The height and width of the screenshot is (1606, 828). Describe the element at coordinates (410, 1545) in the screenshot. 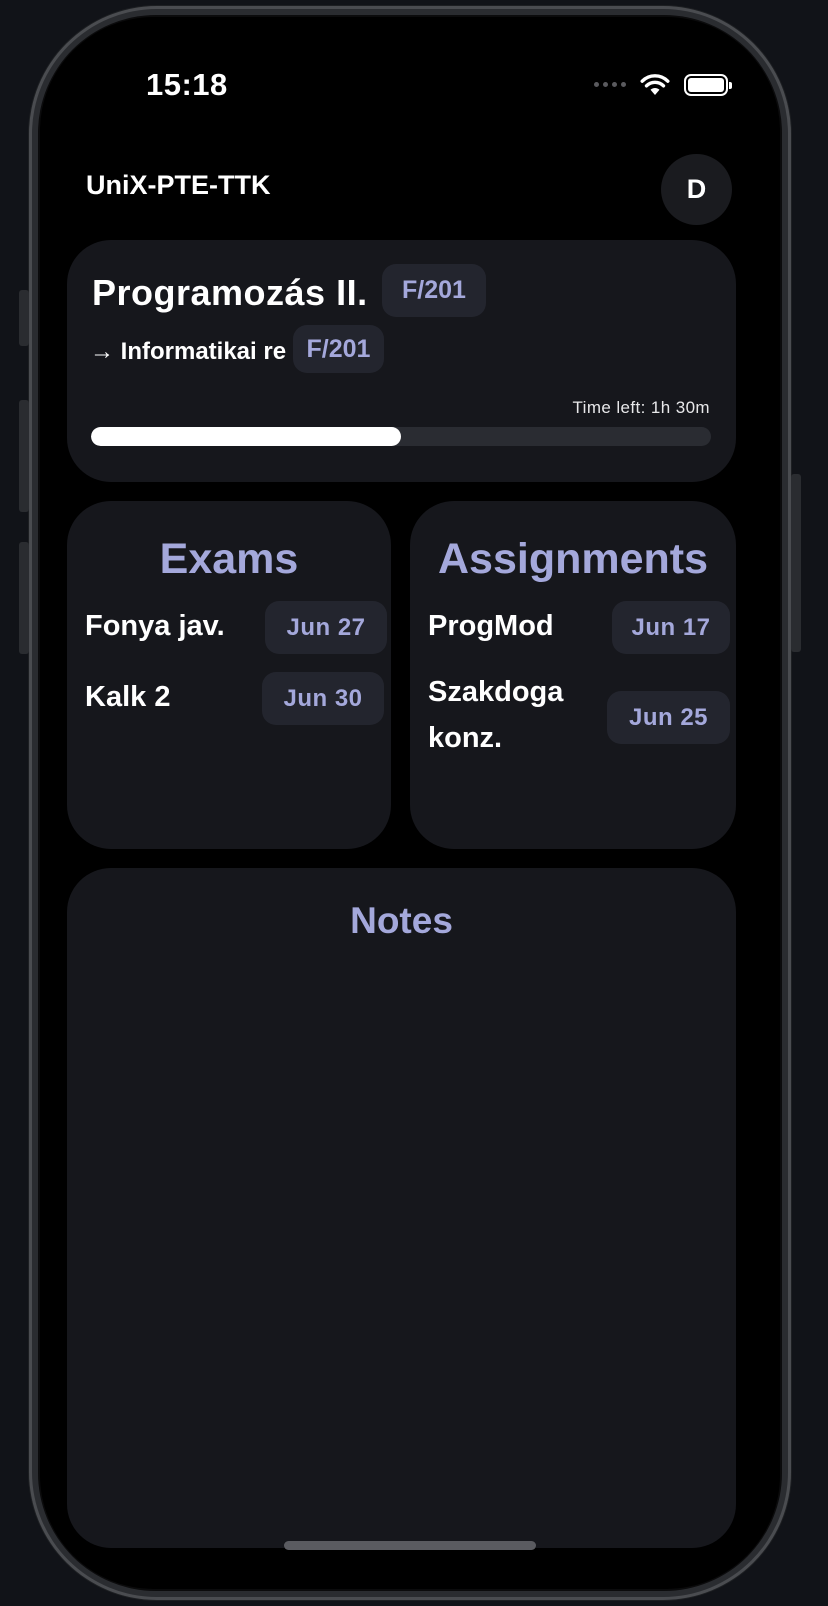

I see `home-indicator` at that location.